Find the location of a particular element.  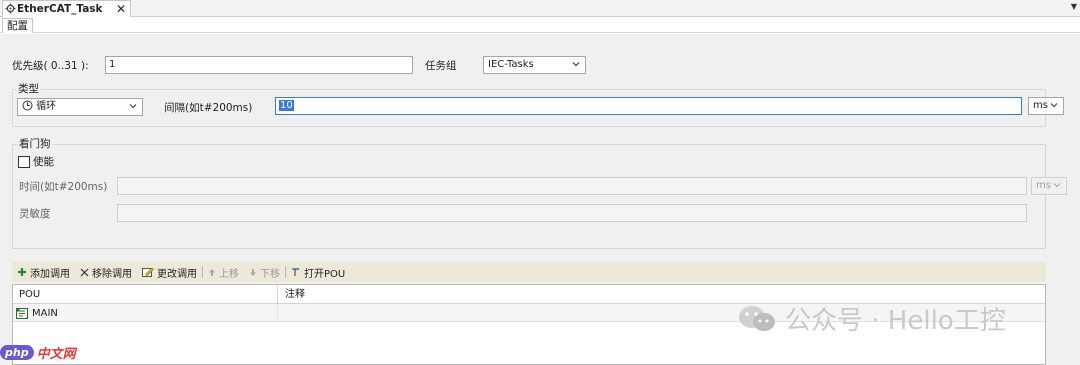

column-header-pou: POU is located at coordinates (145, 294).